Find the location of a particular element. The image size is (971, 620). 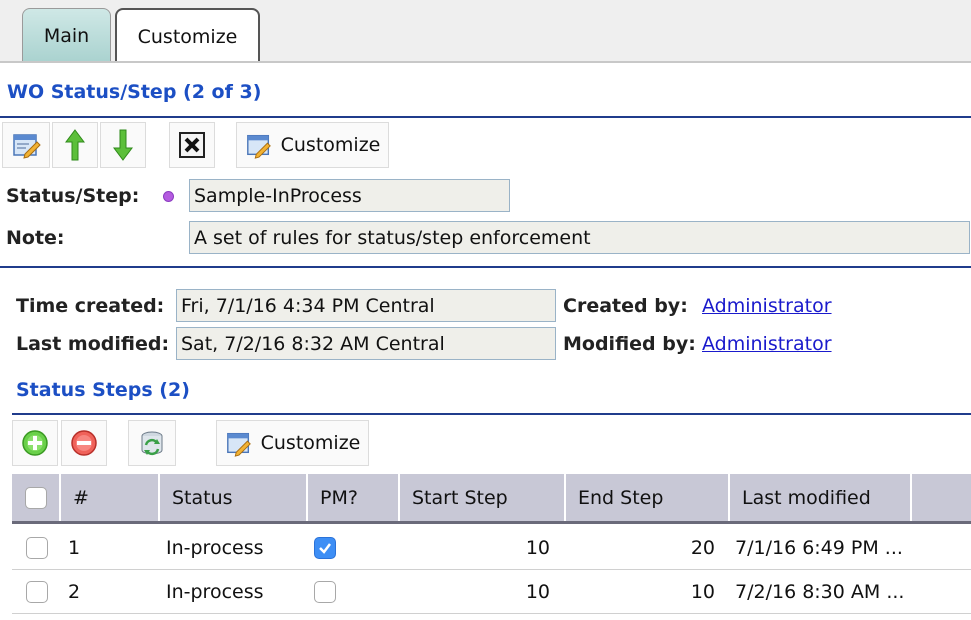

edit-icon is located at coordinates (27, 146).